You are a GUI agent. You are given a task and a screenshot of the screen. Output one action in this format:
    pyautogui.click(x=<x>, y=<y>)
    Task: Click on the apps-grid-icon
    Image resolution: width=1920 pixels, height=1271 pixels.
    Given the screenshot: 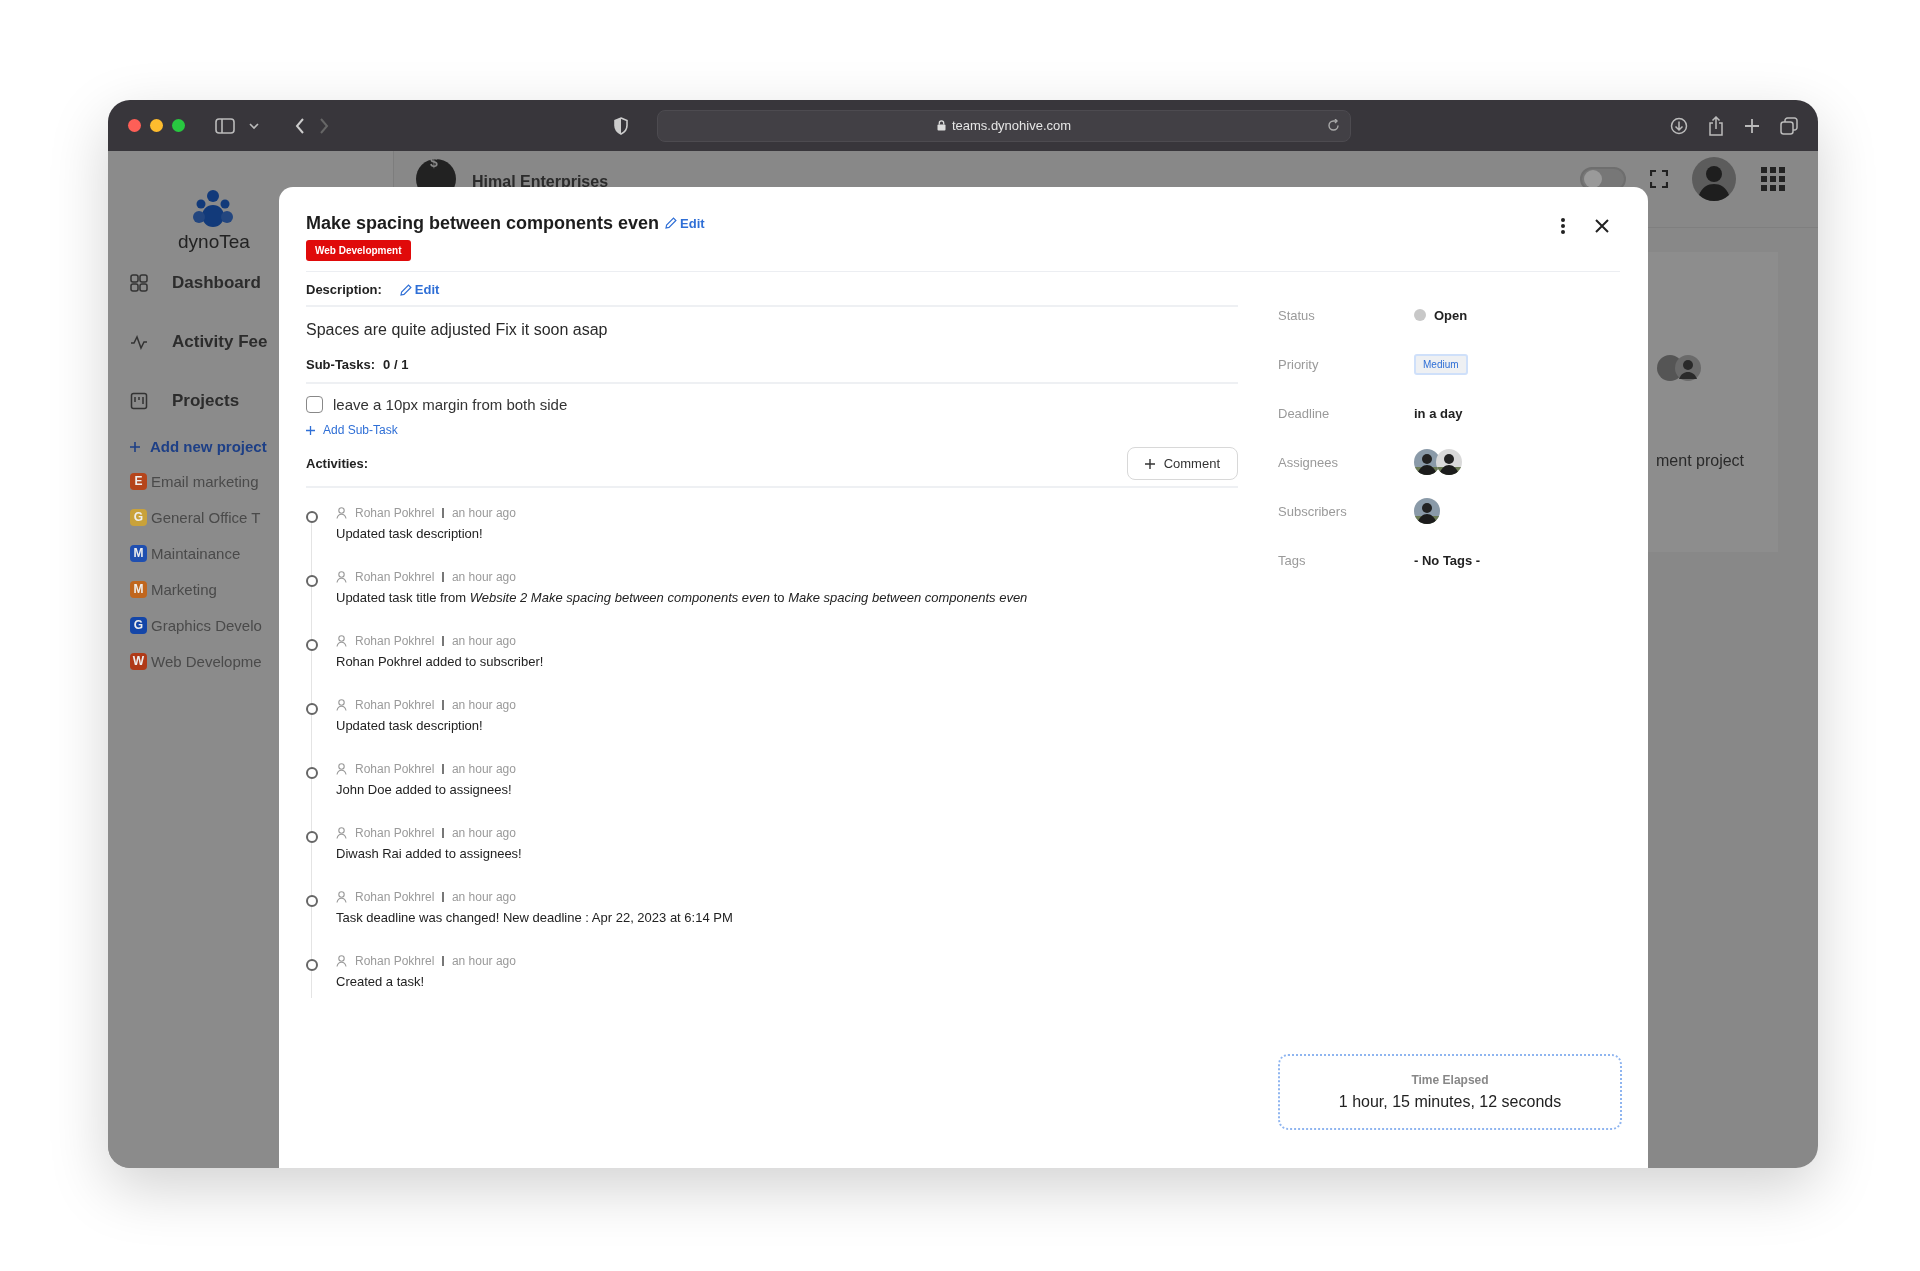 What is the action you would take?
    pyautogui.click(x=1773, y=179)
    